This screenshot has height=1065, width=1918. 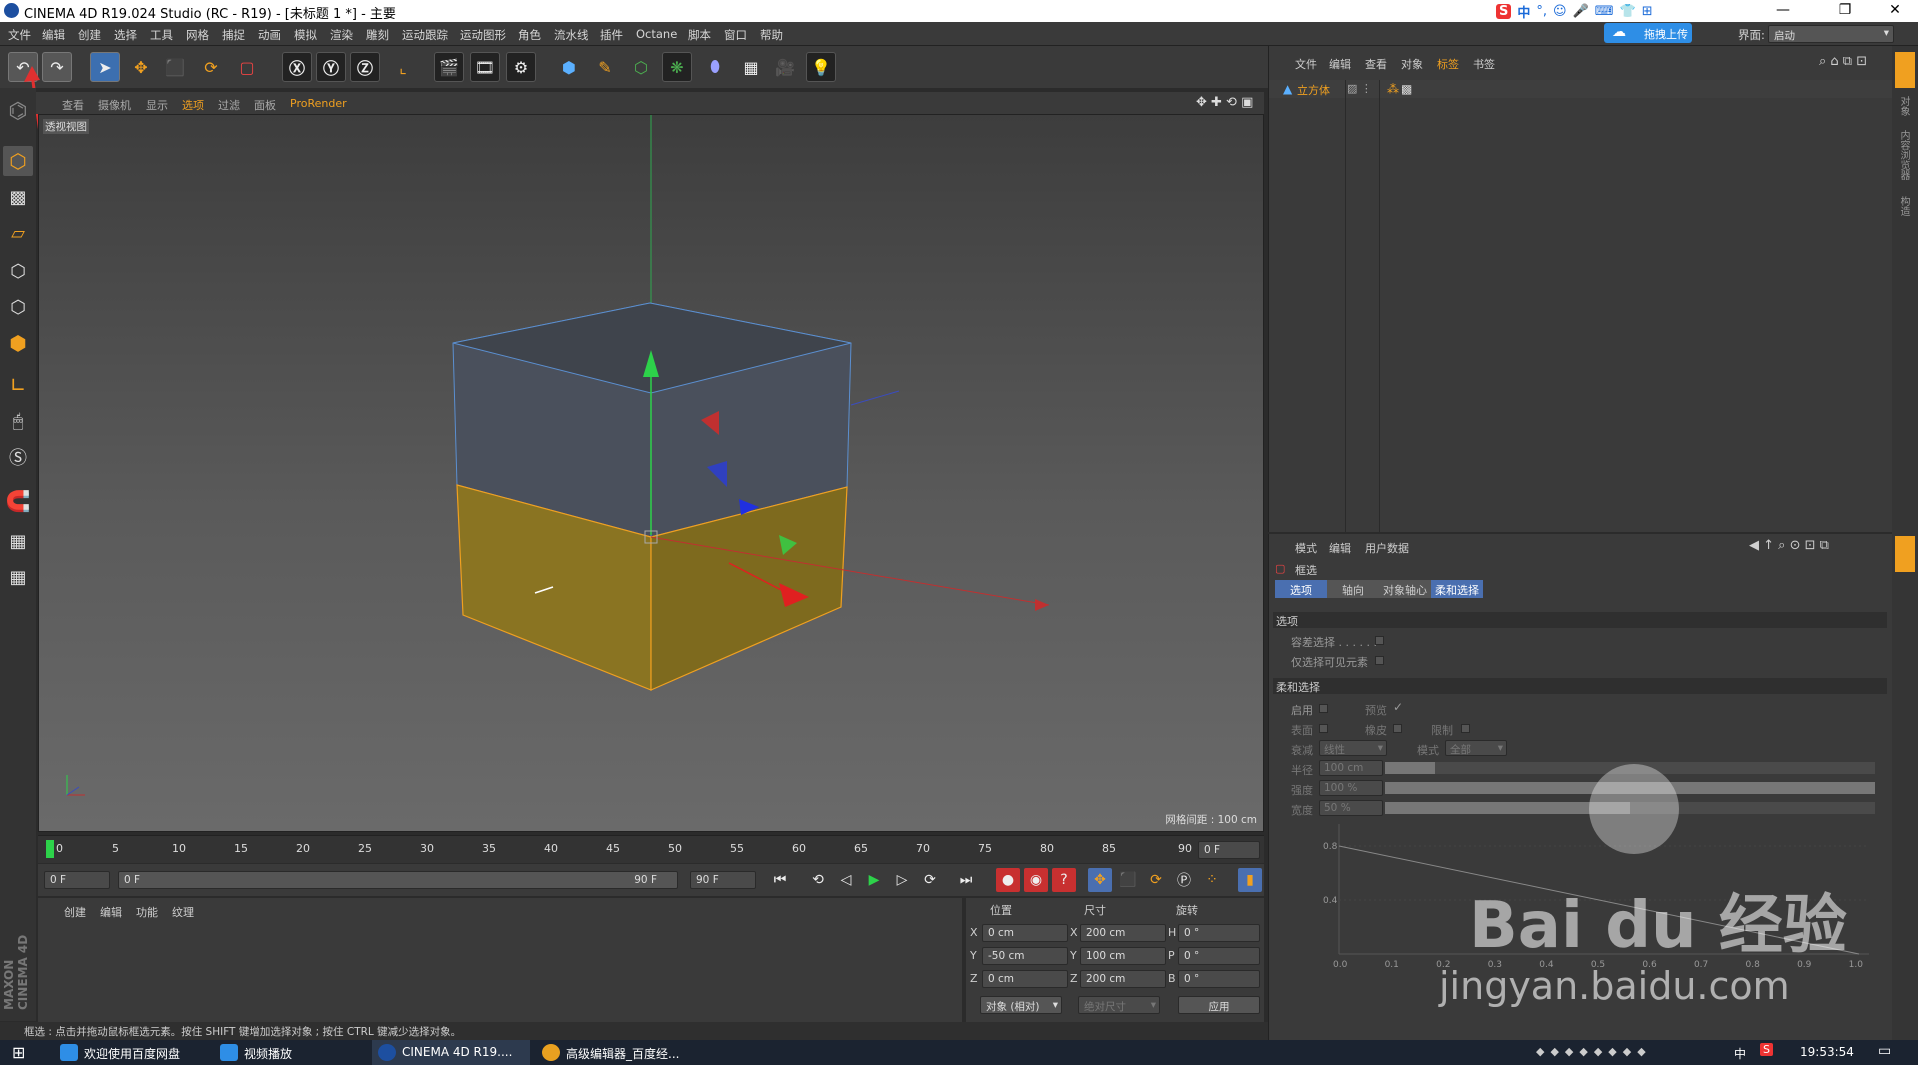 I want to click on rot-h-field: 0 °, so click(x=1219, y=933).